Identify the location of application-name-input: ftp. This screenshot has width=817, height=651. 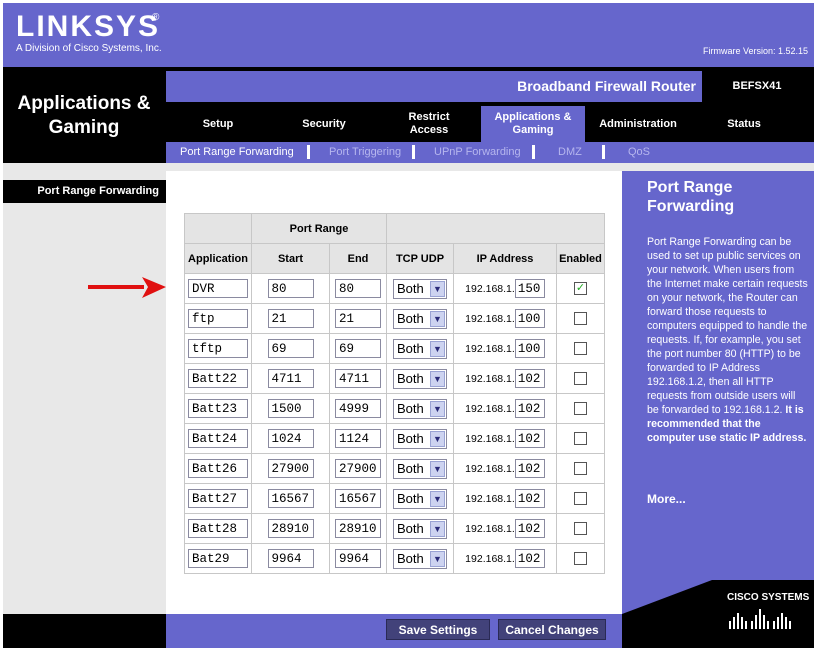
(218, 318).